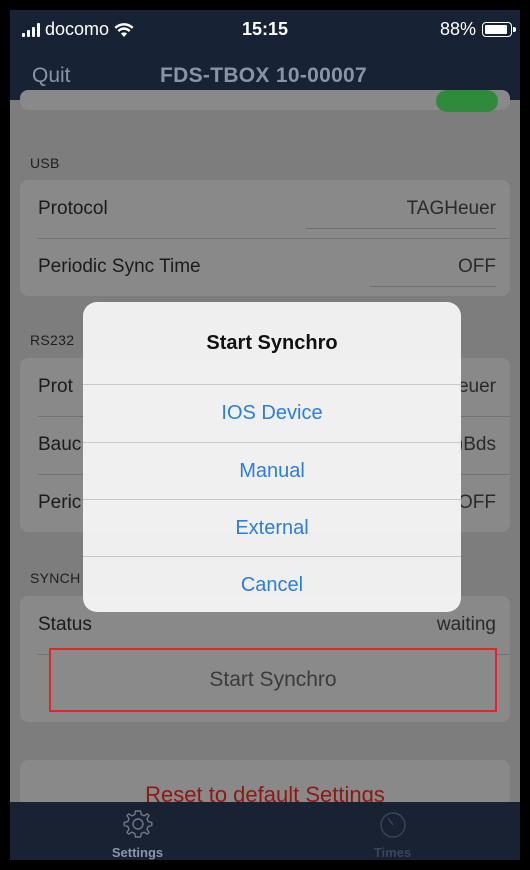 The width and height of the screenshot is (530, 870). I want to click on usb-card: Protocol TAGHeuer Periodic Sync Time OFF, so click(265, 238).